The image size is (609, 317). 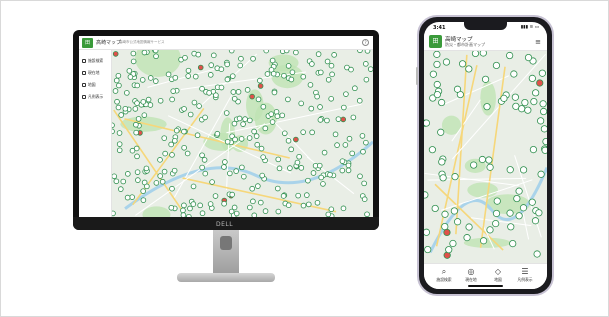 I want to click on sidebar-item-map: 地図, so click(x=89, y=85).